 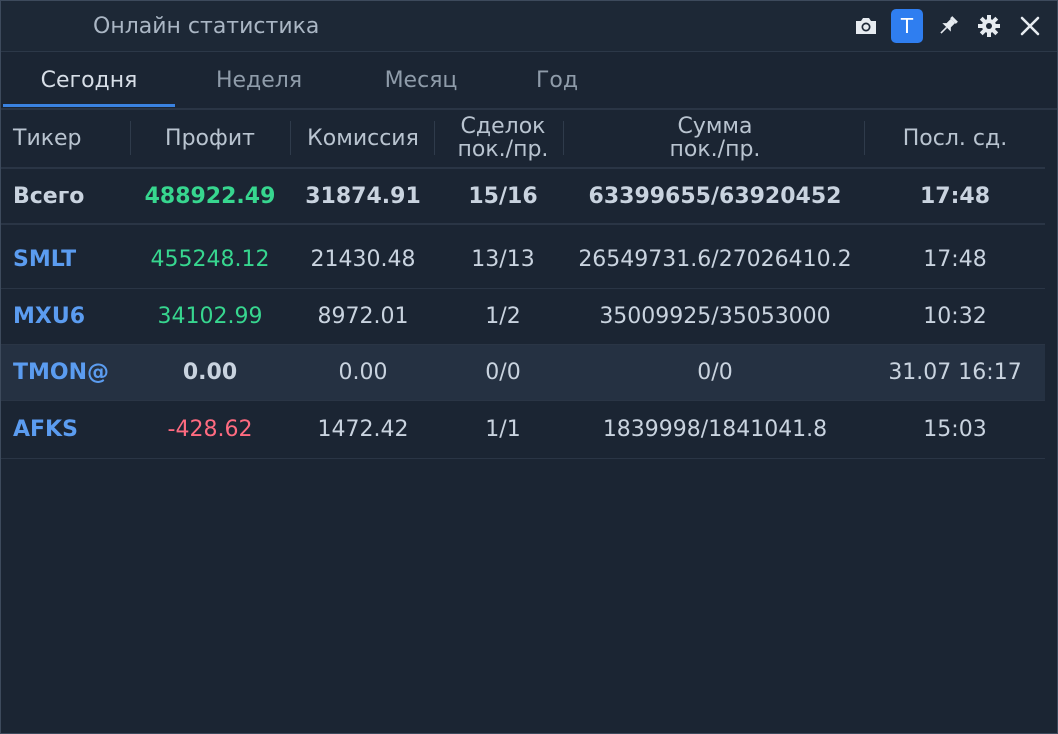 I want to click on column-header-sum: Сумма пок./пр., so click(x=715, y=138).